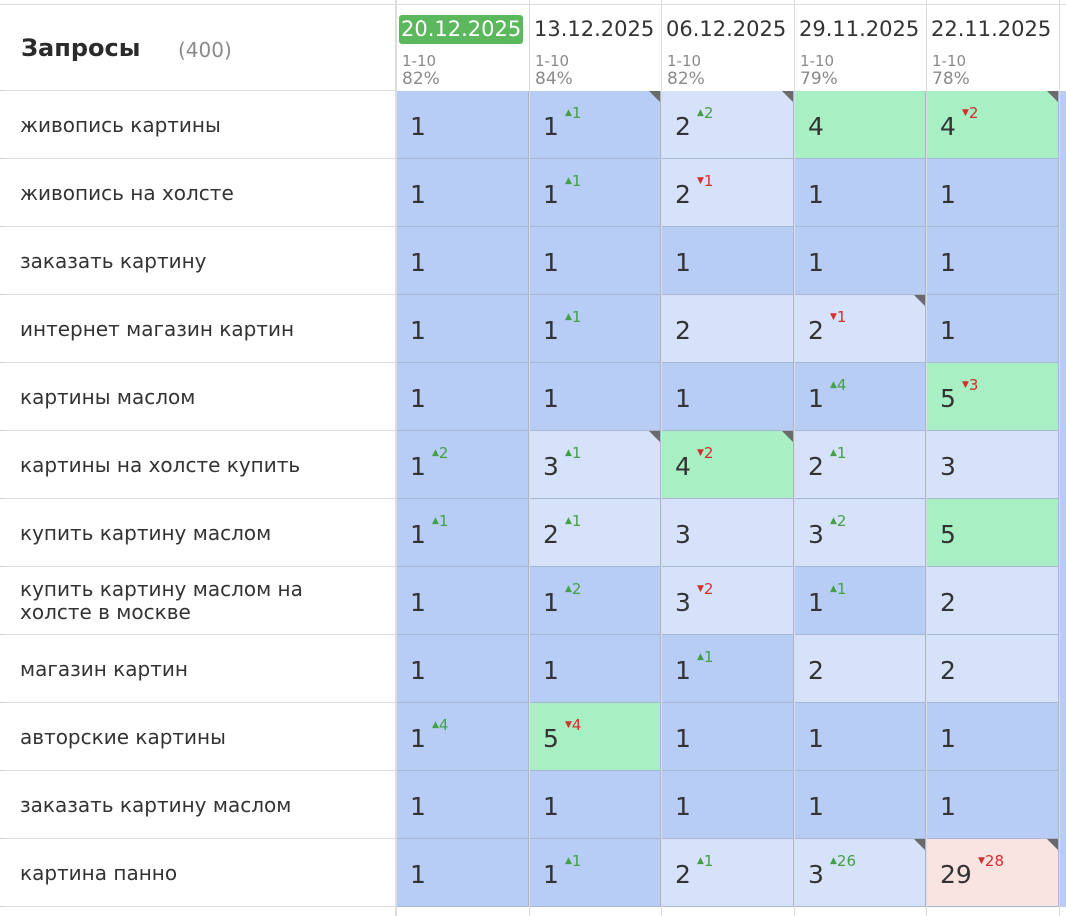 The width and height of the screenshot is (1066, 916). What do you see at coordinates (180, 737) in the screenshot?
I see `query-text: авторские картины` at bounding box center [180, 737].